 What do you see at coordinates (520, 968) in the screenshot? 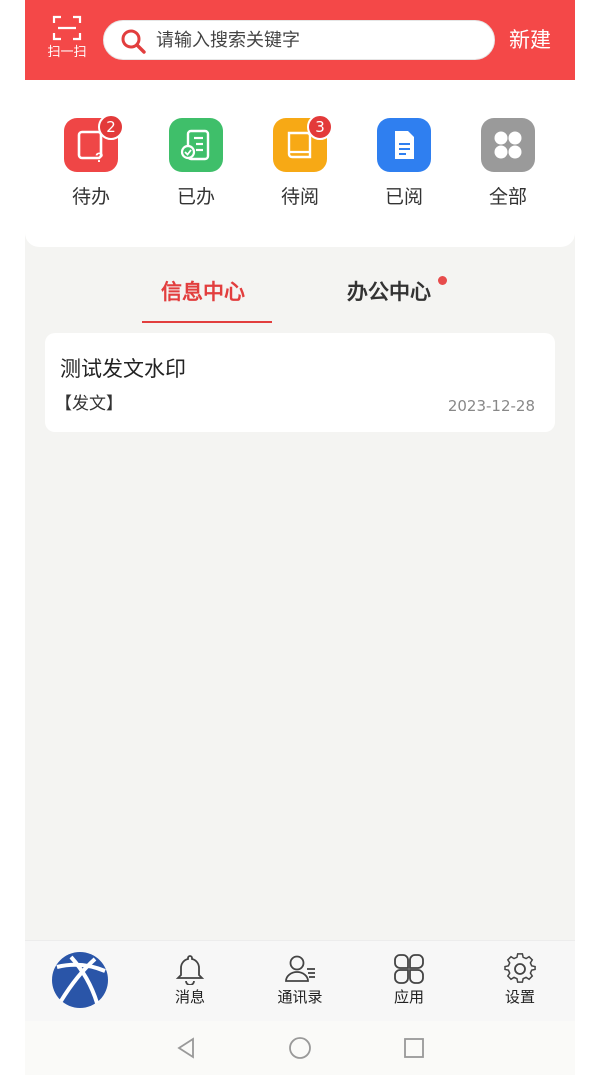
I see `gear-icon` at bounding box center [520, 968].